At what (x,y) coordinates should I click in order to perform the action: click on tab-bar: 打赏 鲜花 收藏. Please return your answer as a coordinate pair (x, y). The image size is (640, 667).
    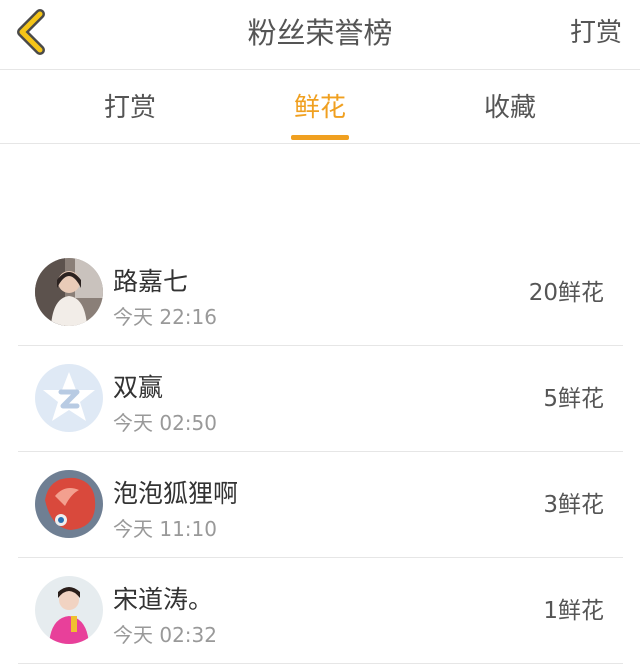
    Looking at the image, I should click on (320, 107).